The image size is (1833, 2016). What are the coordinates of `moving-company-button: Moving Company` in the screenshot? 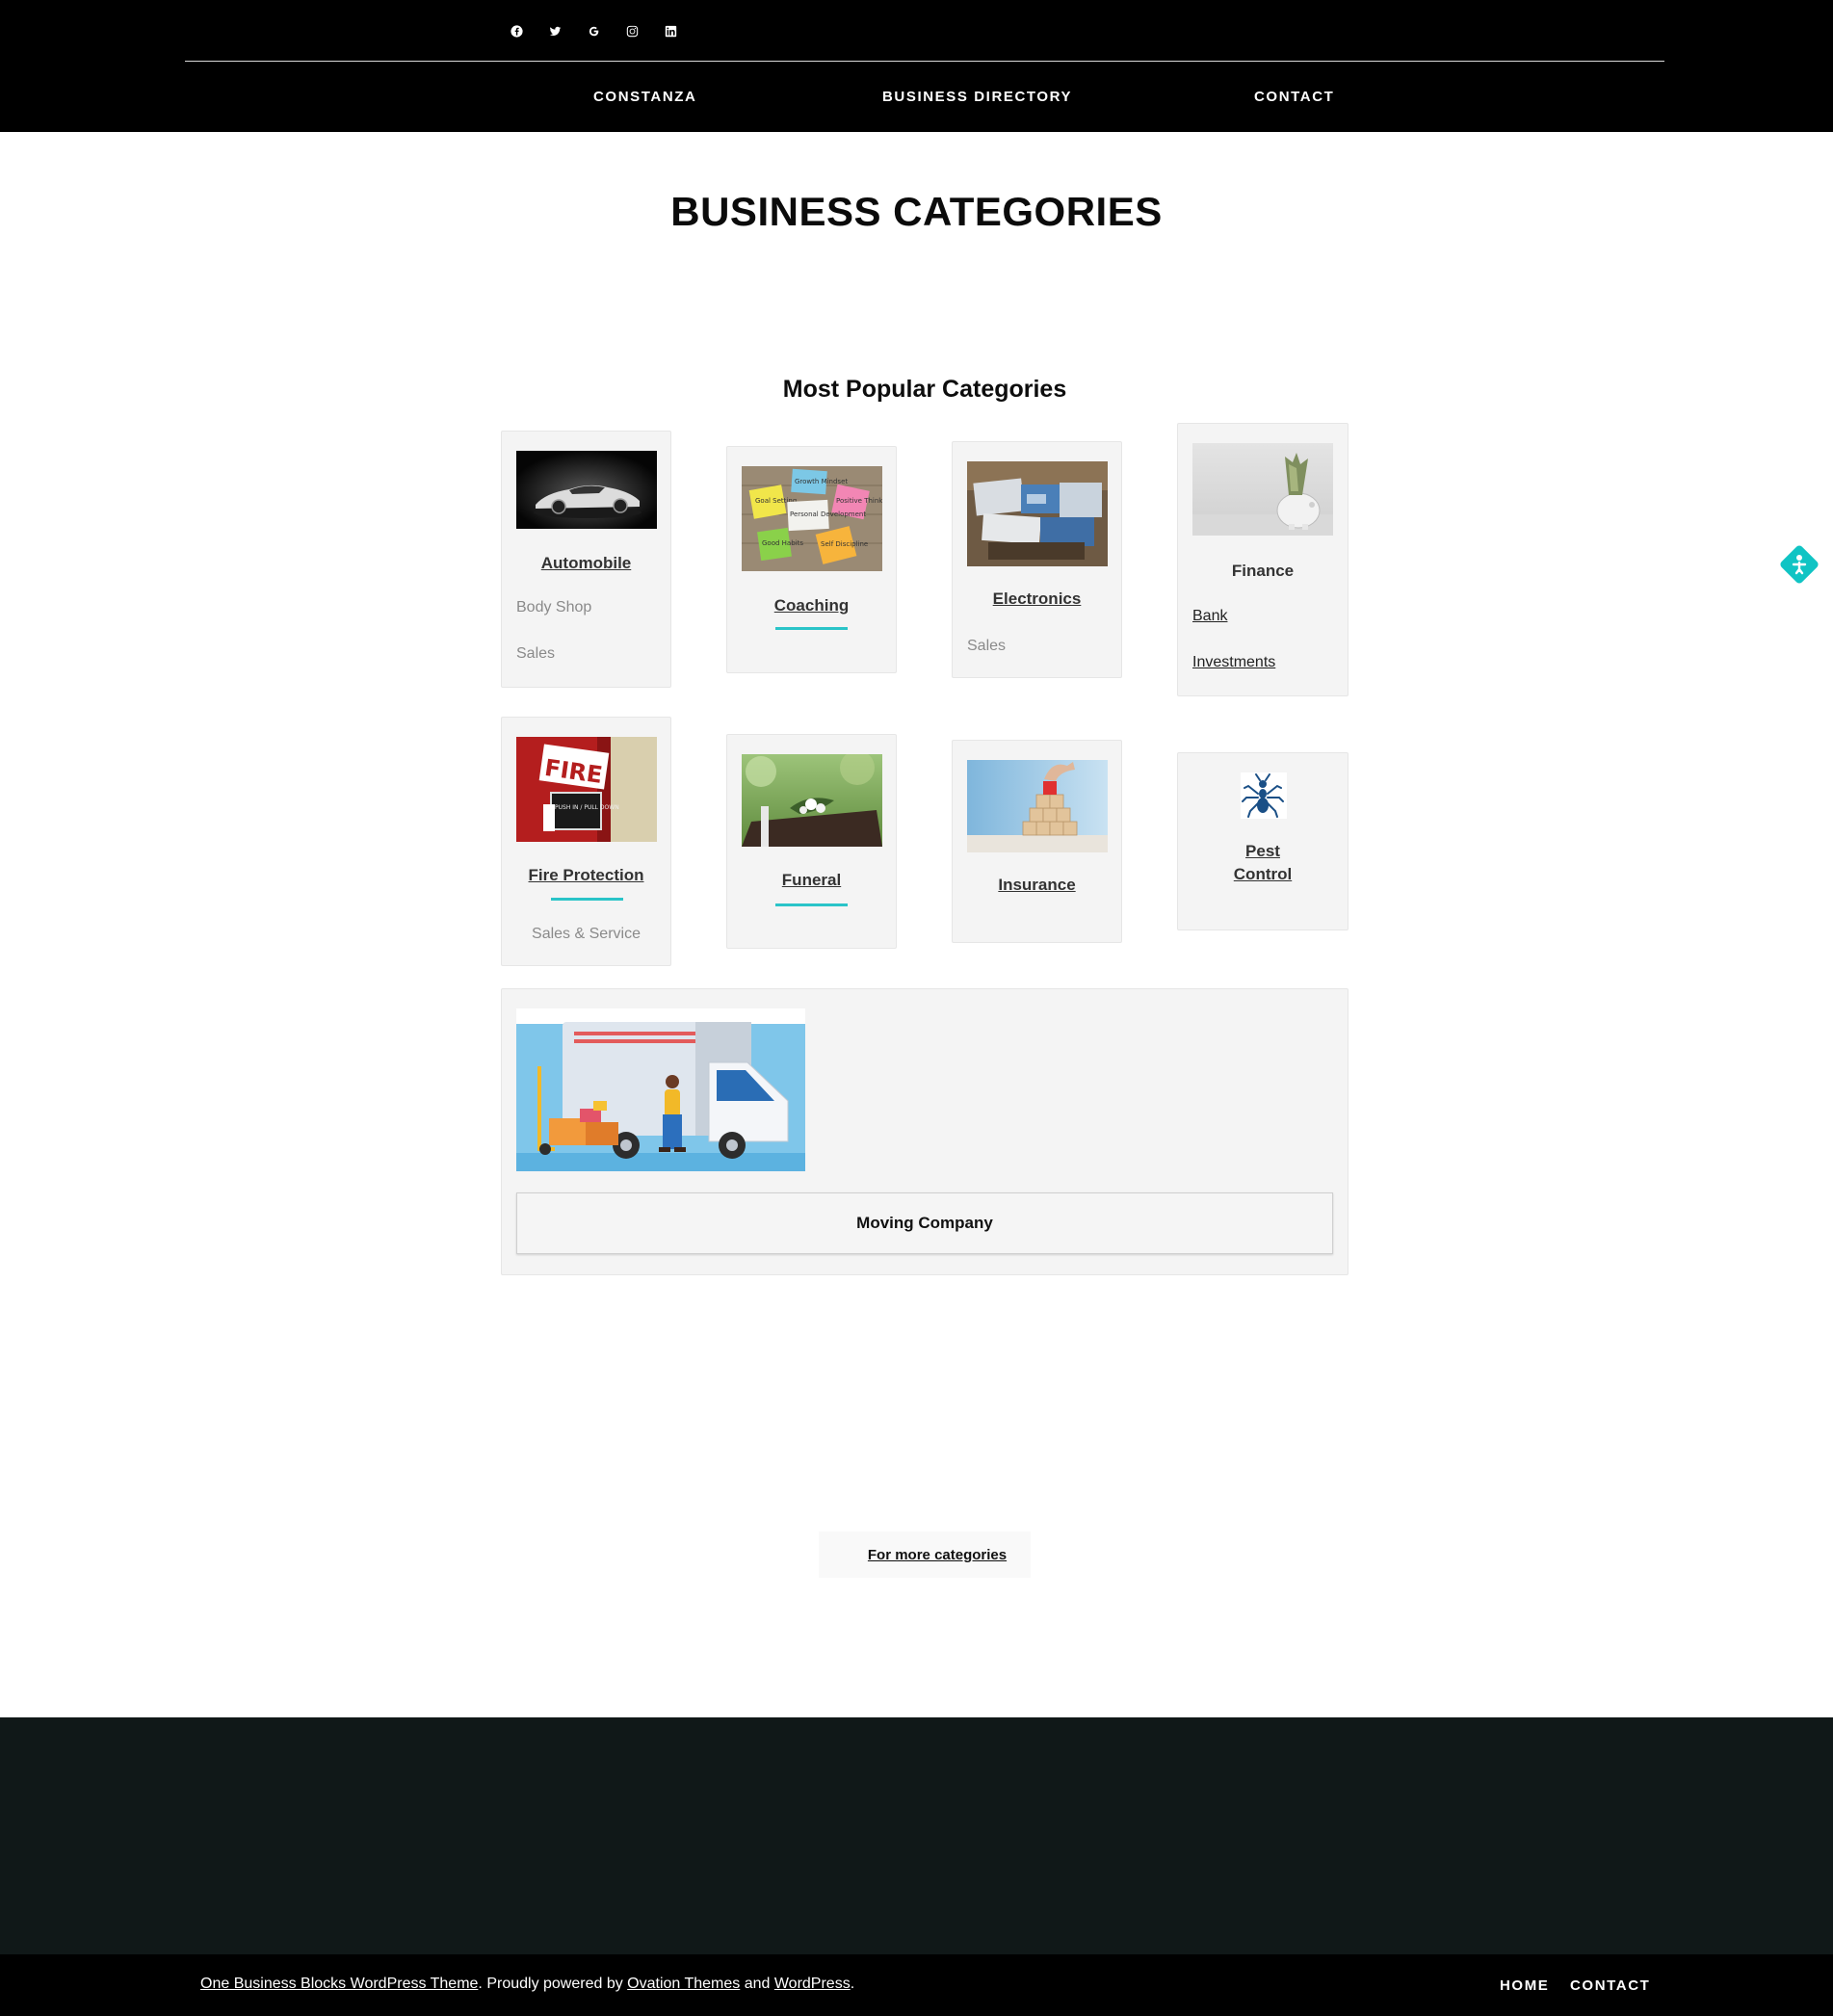 It's located at (924, 1223).